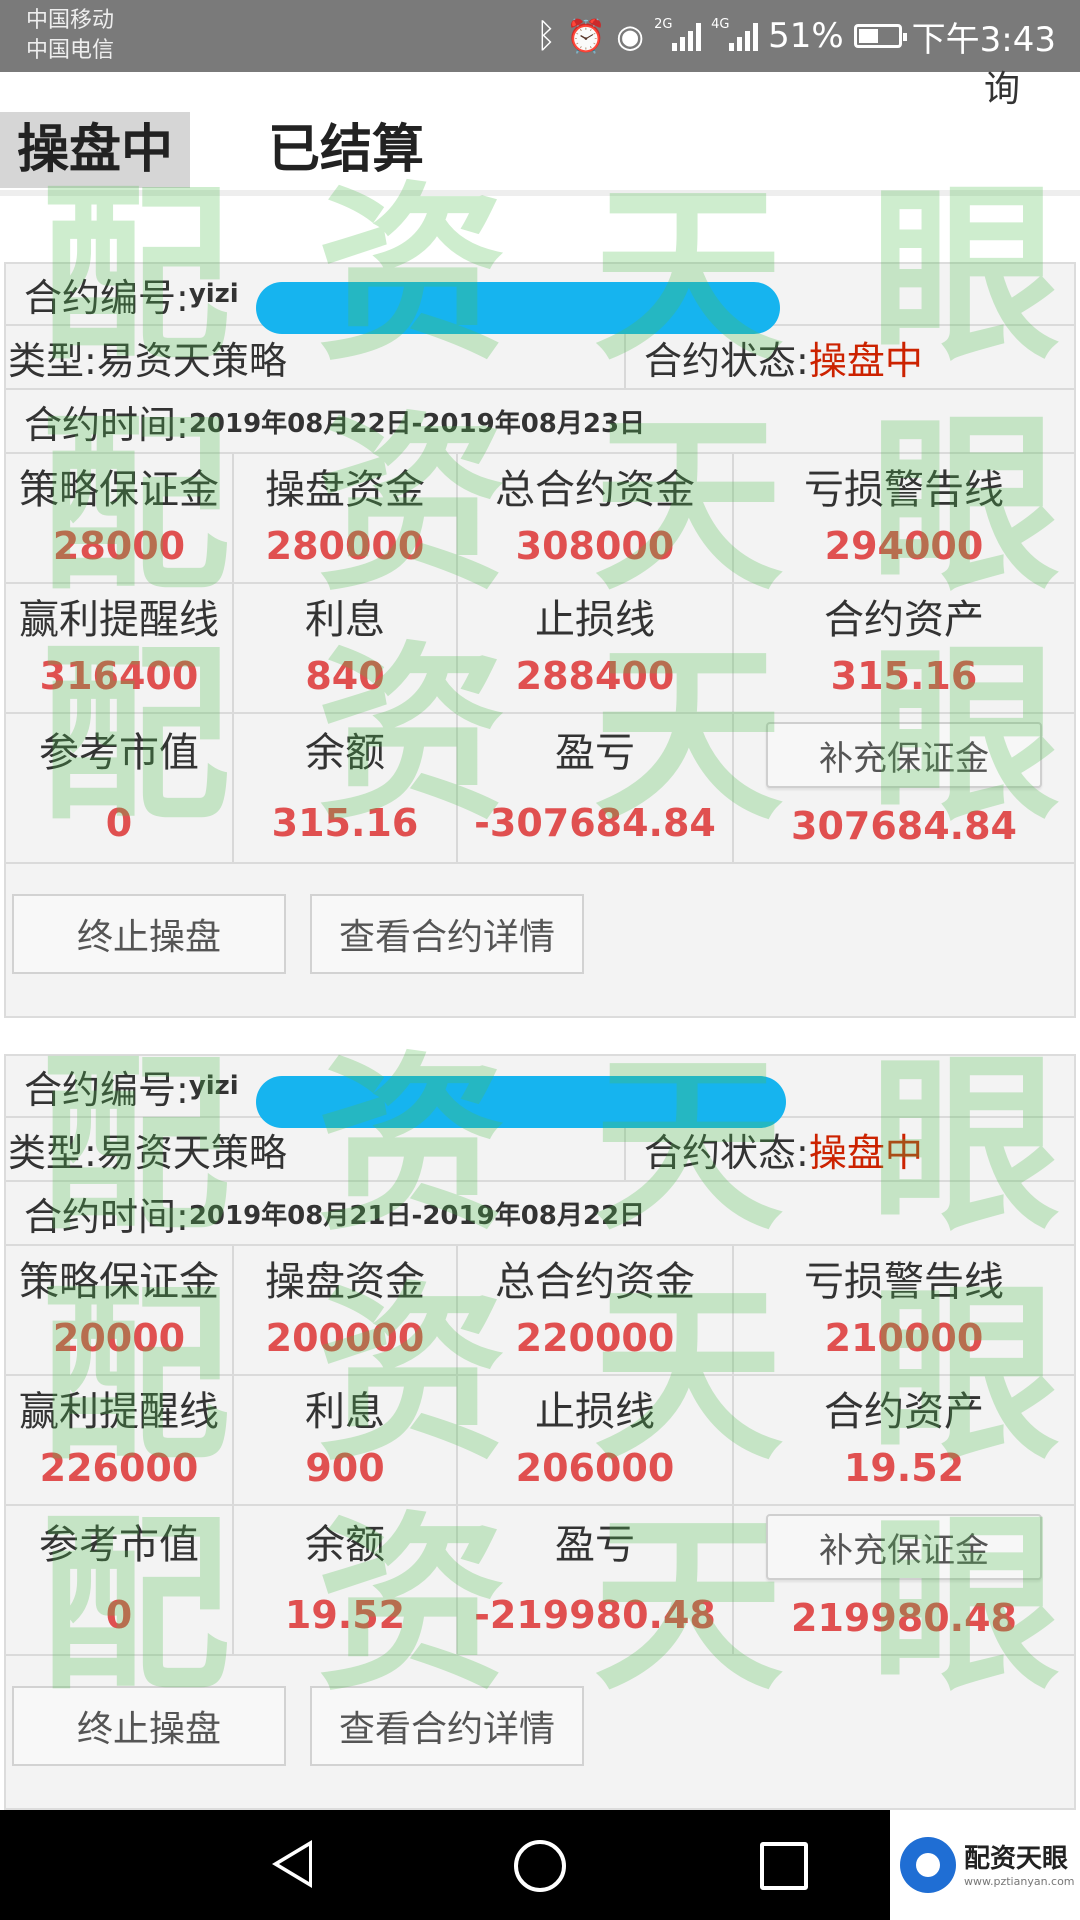 The width and height of the screenshot is (1080, 1920). I want to click on header-cut-text: 询, so click(1001, 89).